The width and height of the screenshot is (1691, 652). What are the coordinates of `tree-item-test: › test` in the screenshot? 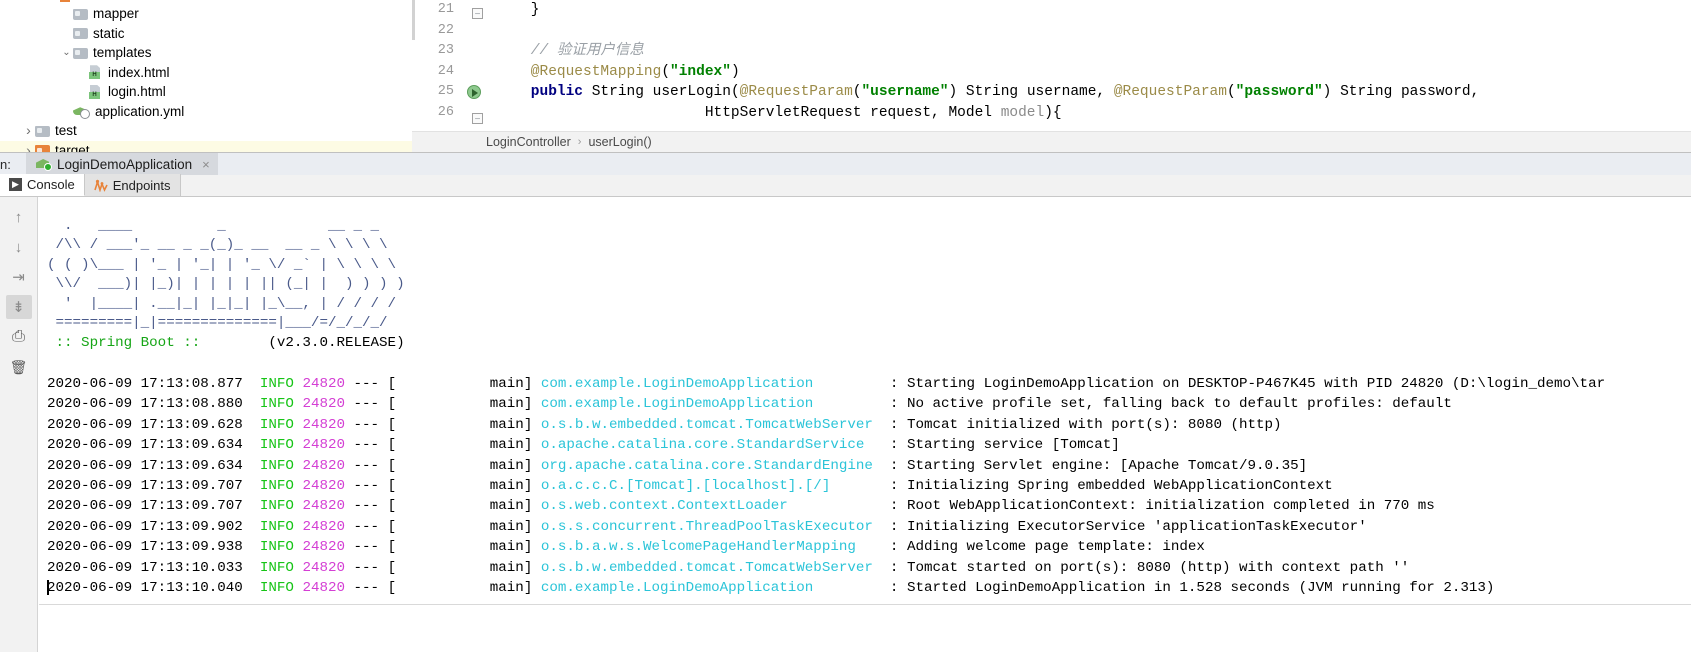 It's located at (206, 131).